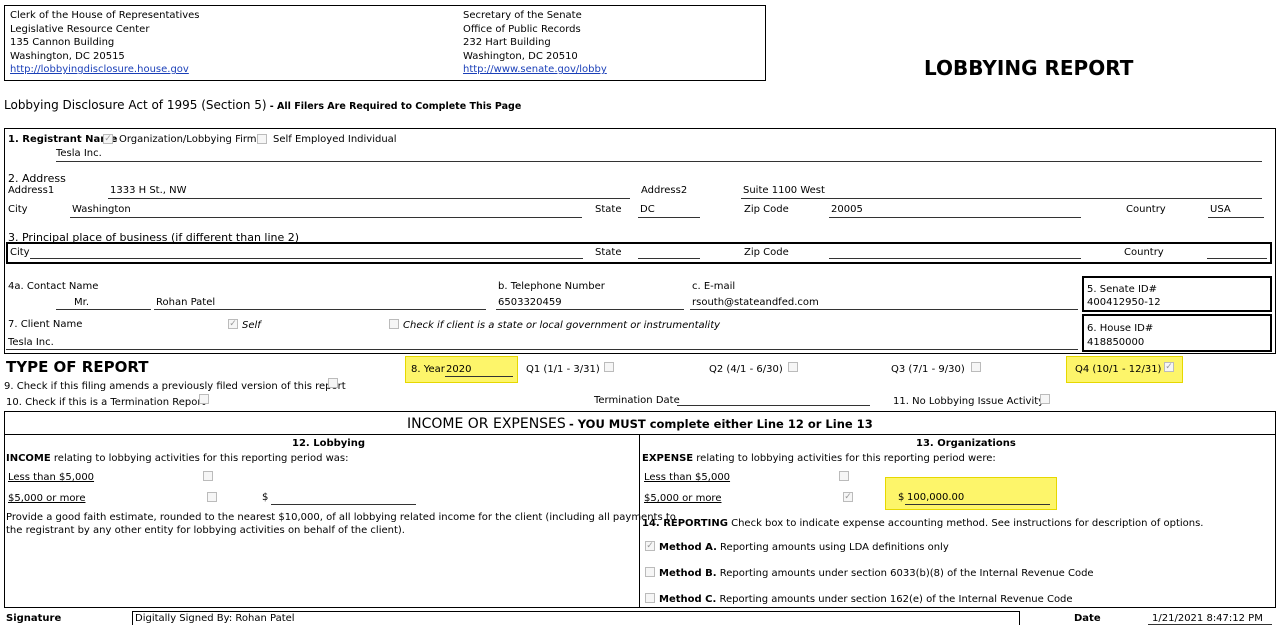  I want to click on address1-value: 1333 H St., NW, so click(148, 190).